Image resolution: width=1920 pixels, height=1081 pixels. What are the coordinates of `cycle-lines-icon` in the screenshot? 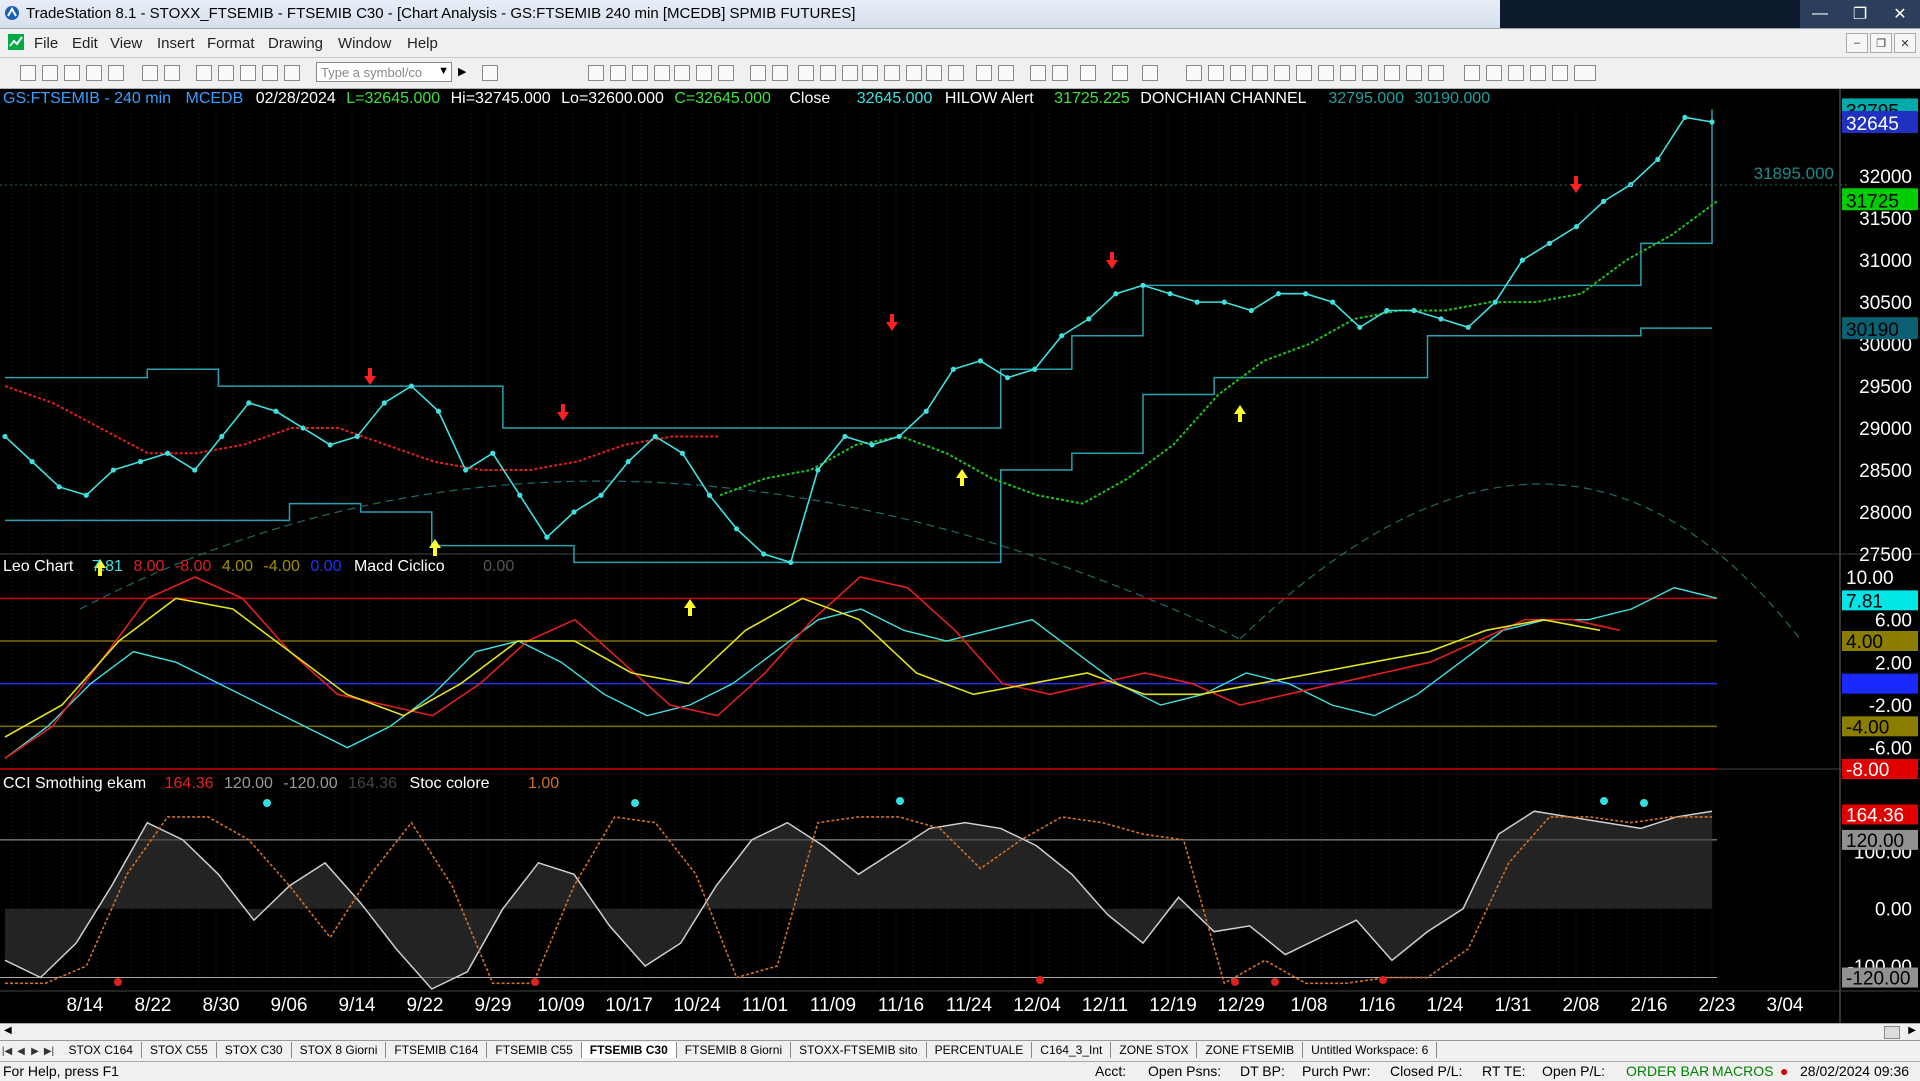 It's located at (1348, 73).